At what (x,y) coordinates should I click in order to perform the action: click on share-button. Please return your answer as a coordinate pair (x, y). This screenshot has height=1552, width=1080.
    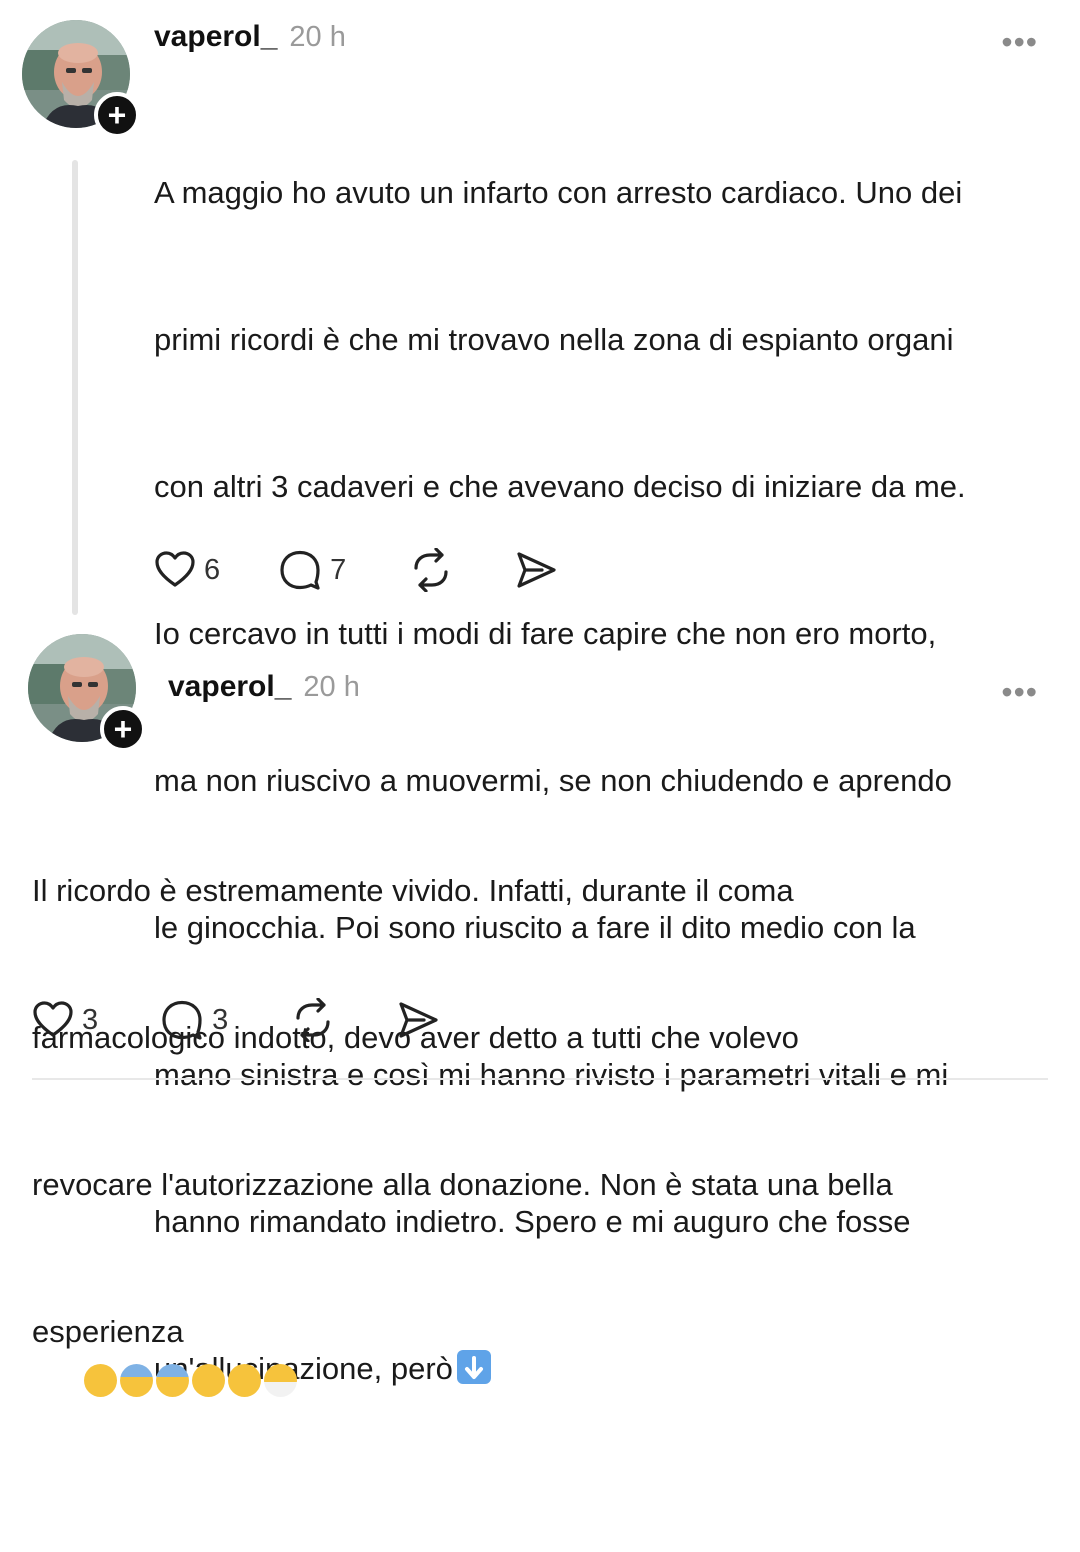
    Looking at the image, I should click on (418, 1020).